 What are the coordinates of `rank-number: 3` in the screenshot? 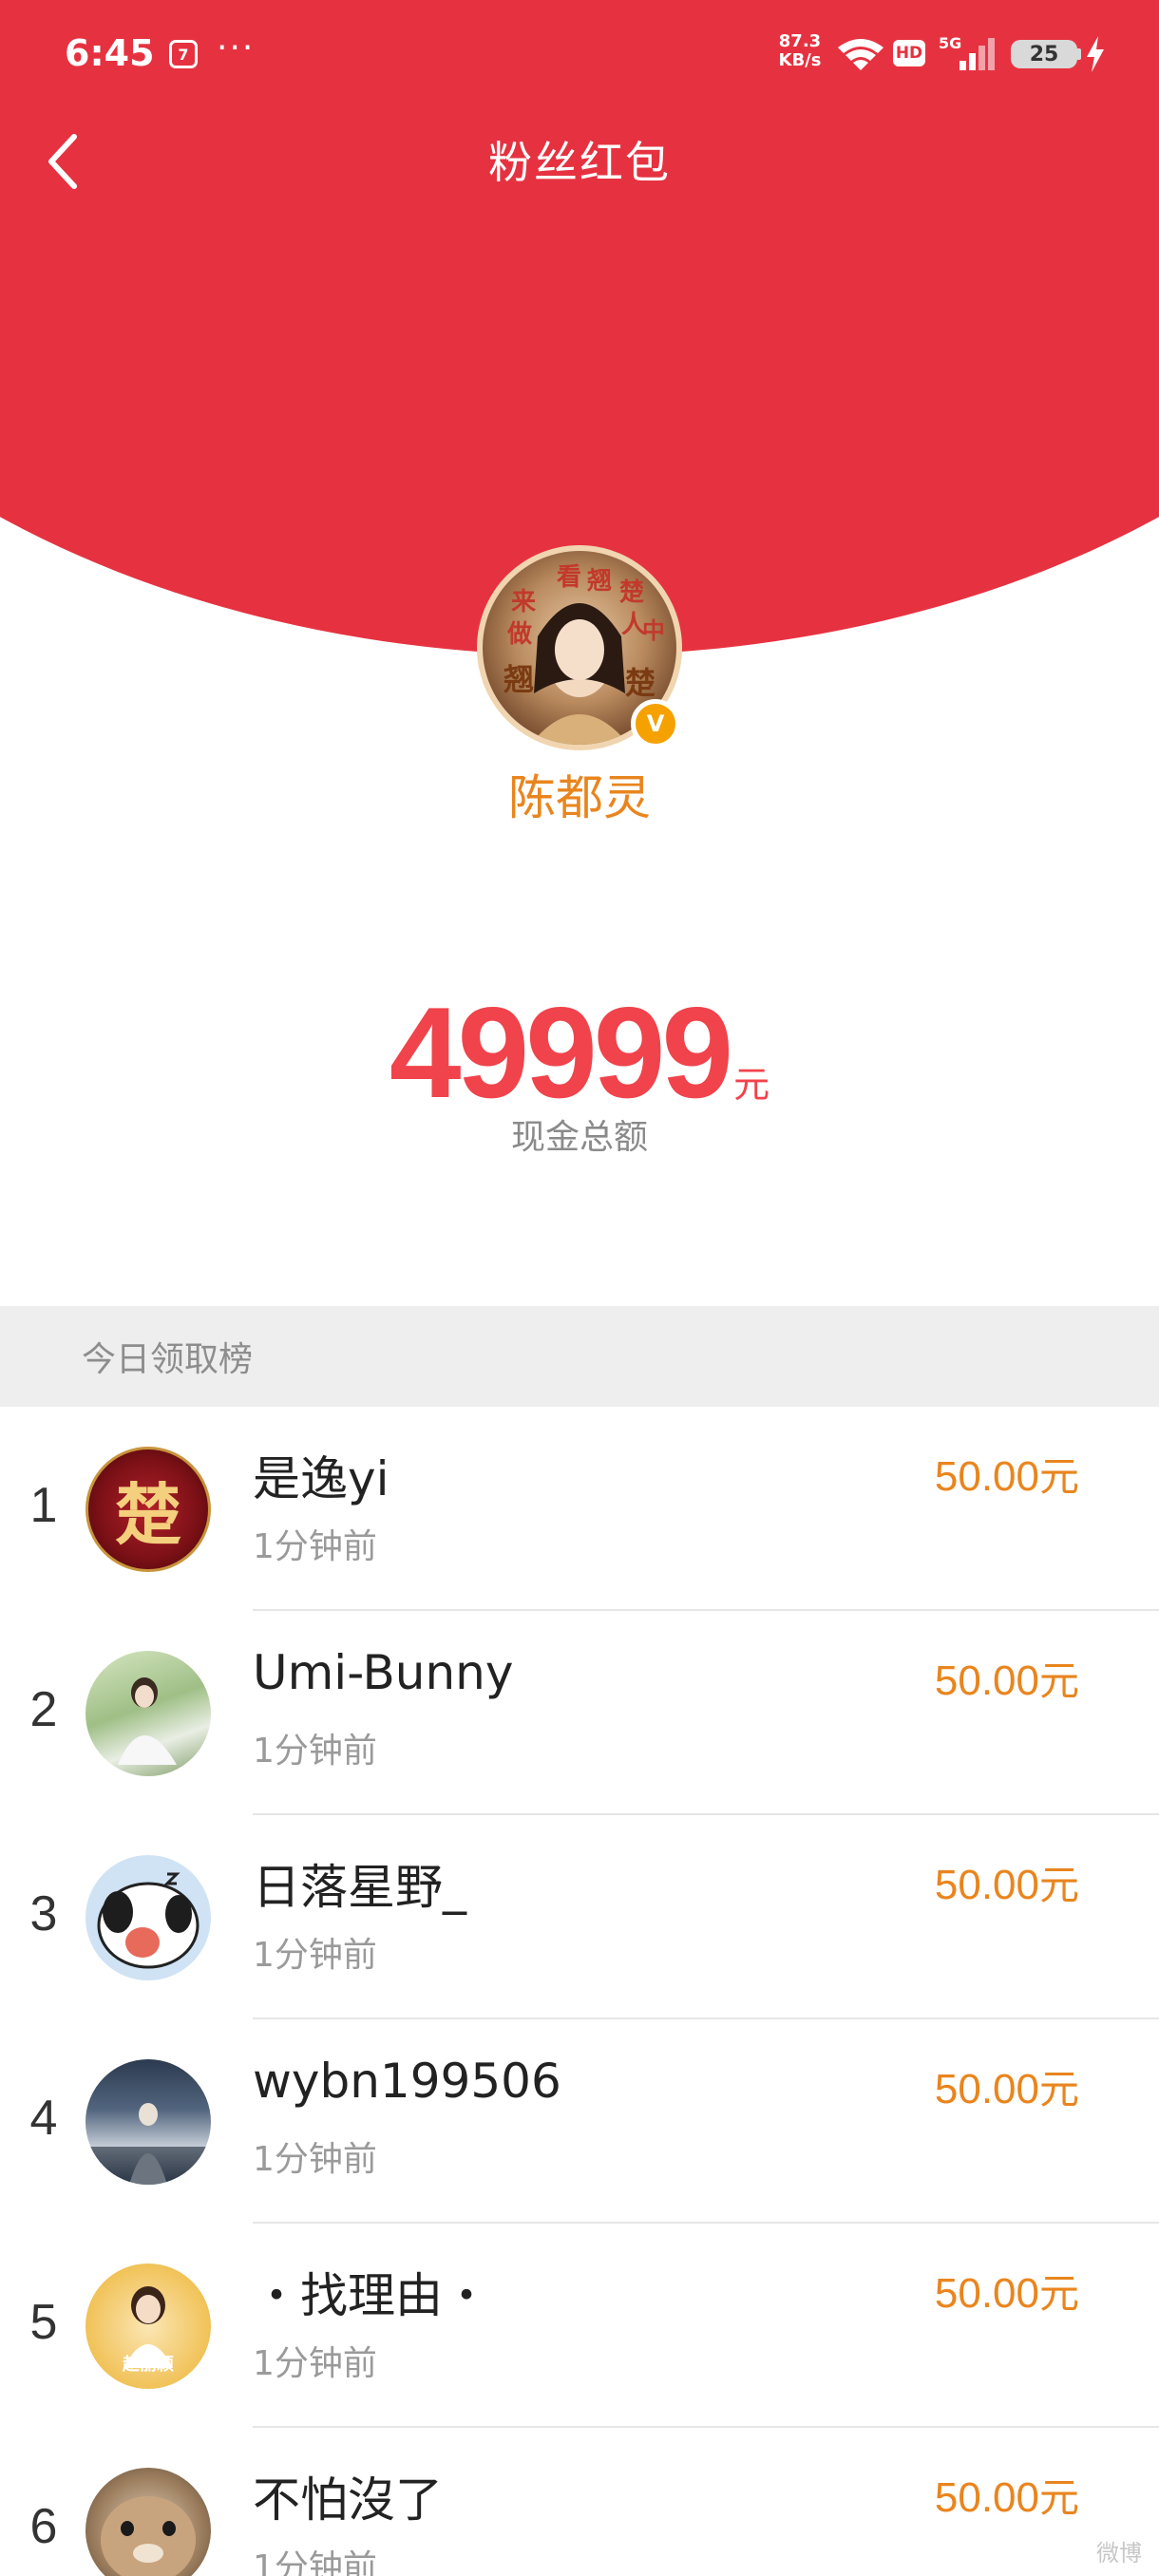 It's located at (43, 1913).